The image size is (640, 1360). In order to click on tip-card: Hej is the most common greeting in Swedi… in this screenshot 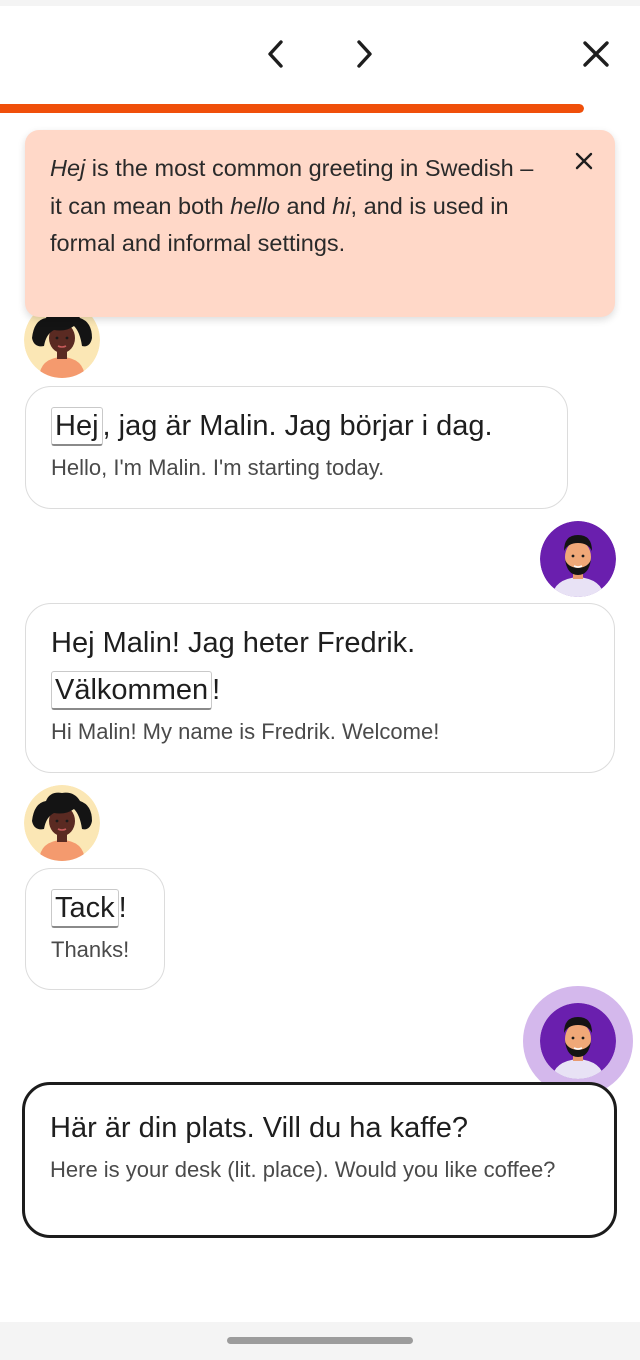, I will do `click(320, 223)`.